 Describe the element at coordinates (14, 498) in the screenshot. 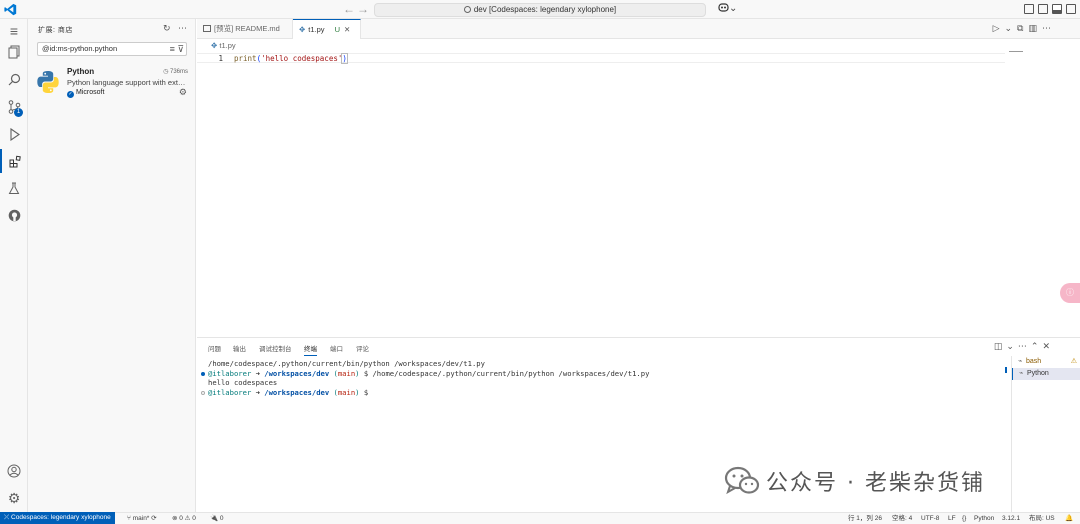

I see `manage-gear-icon: ⚙` at that location.